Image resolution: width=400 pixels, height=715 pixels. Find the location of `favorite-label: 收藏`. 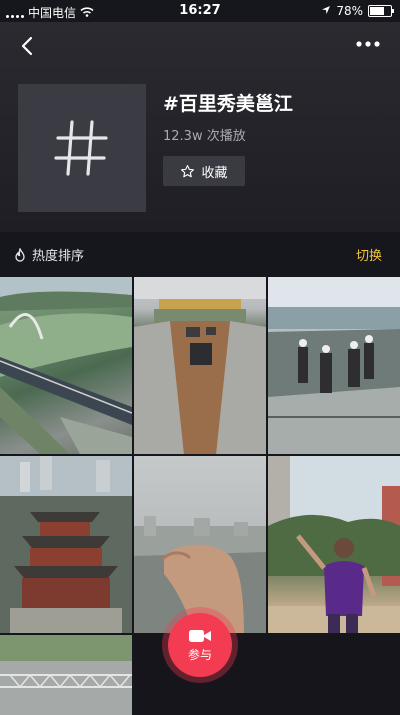

favorite-label: 收藏 is located at coordinates (214, 173).